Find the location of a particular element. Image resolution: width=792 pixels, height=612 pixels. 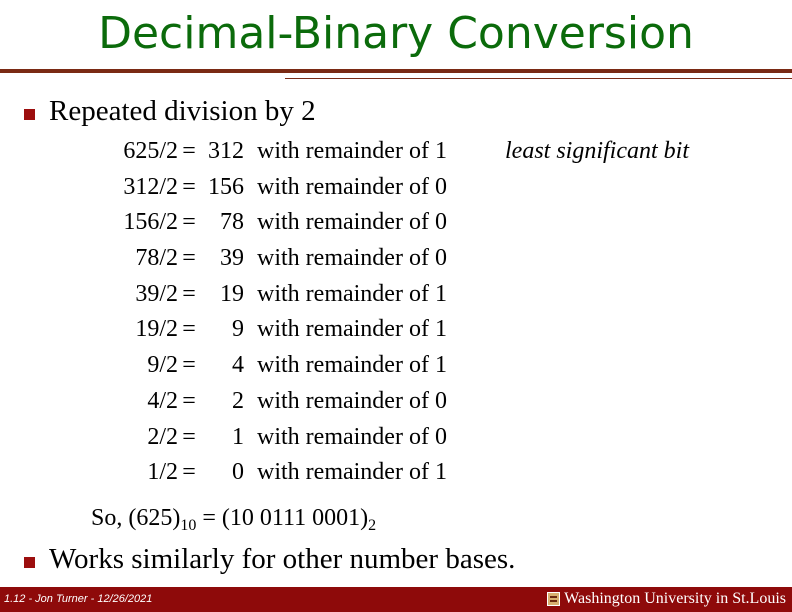

division-row: 9/2 = 4 with remainder of 1 is located at coordinates (267, 366).